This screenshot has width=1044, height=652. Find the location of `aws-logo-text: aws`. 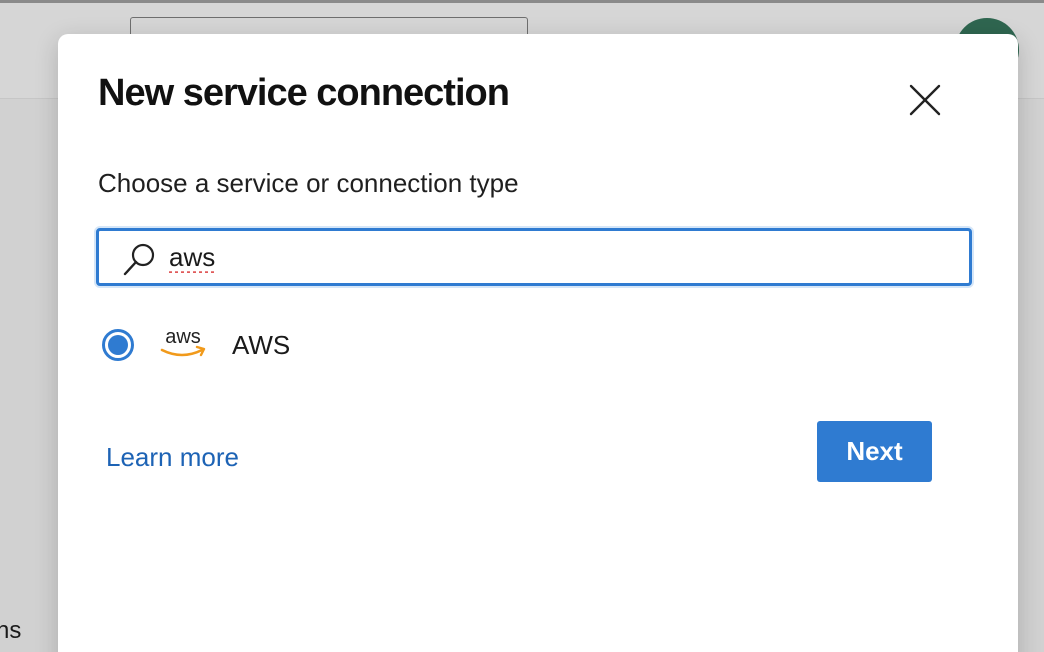

aws-logo-text: aws is located at coordinates (183, 337).